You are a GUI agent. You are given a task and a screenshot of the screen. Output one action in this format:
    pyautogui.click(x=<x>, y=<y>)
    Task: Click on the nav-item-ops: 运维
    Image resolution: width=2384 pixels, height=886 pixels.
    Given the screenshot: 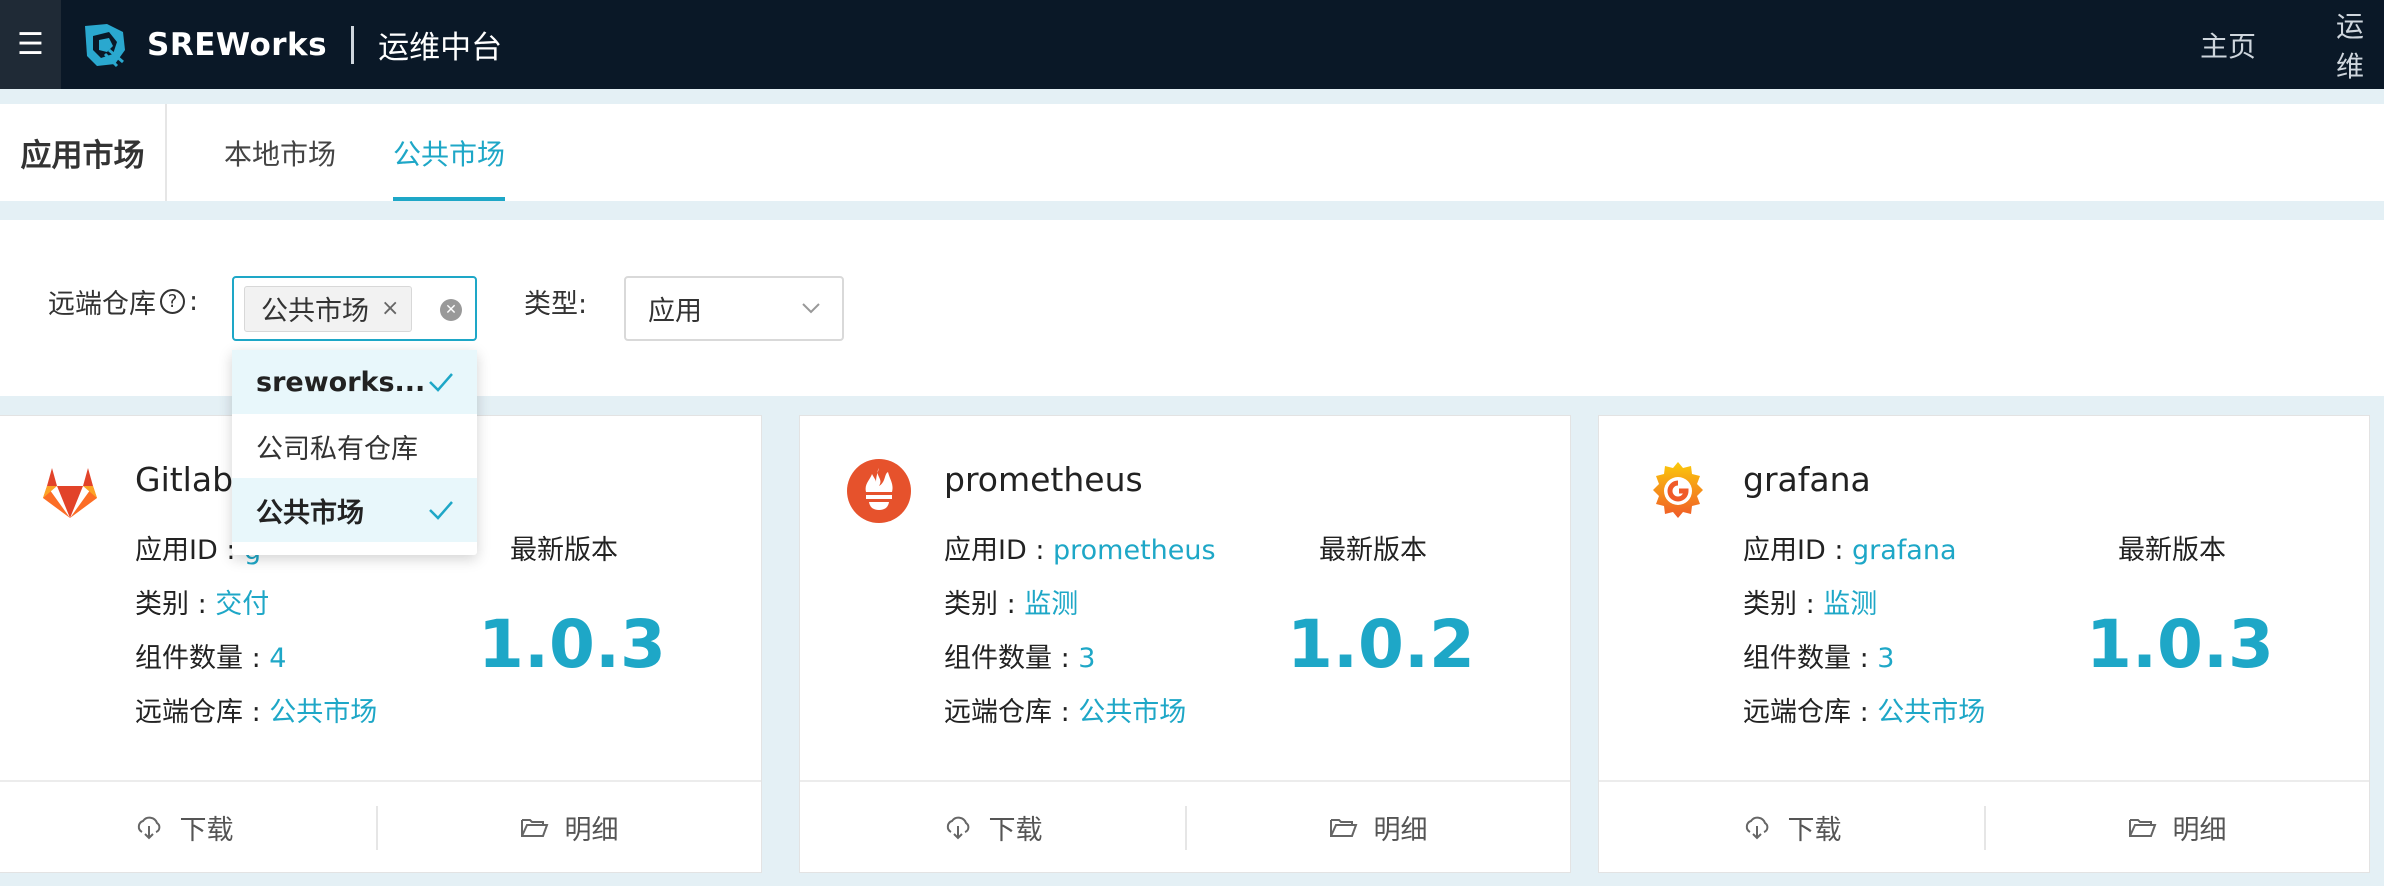 What is the action you would take?
    pyautogui.click(x=2360, y=44)
    